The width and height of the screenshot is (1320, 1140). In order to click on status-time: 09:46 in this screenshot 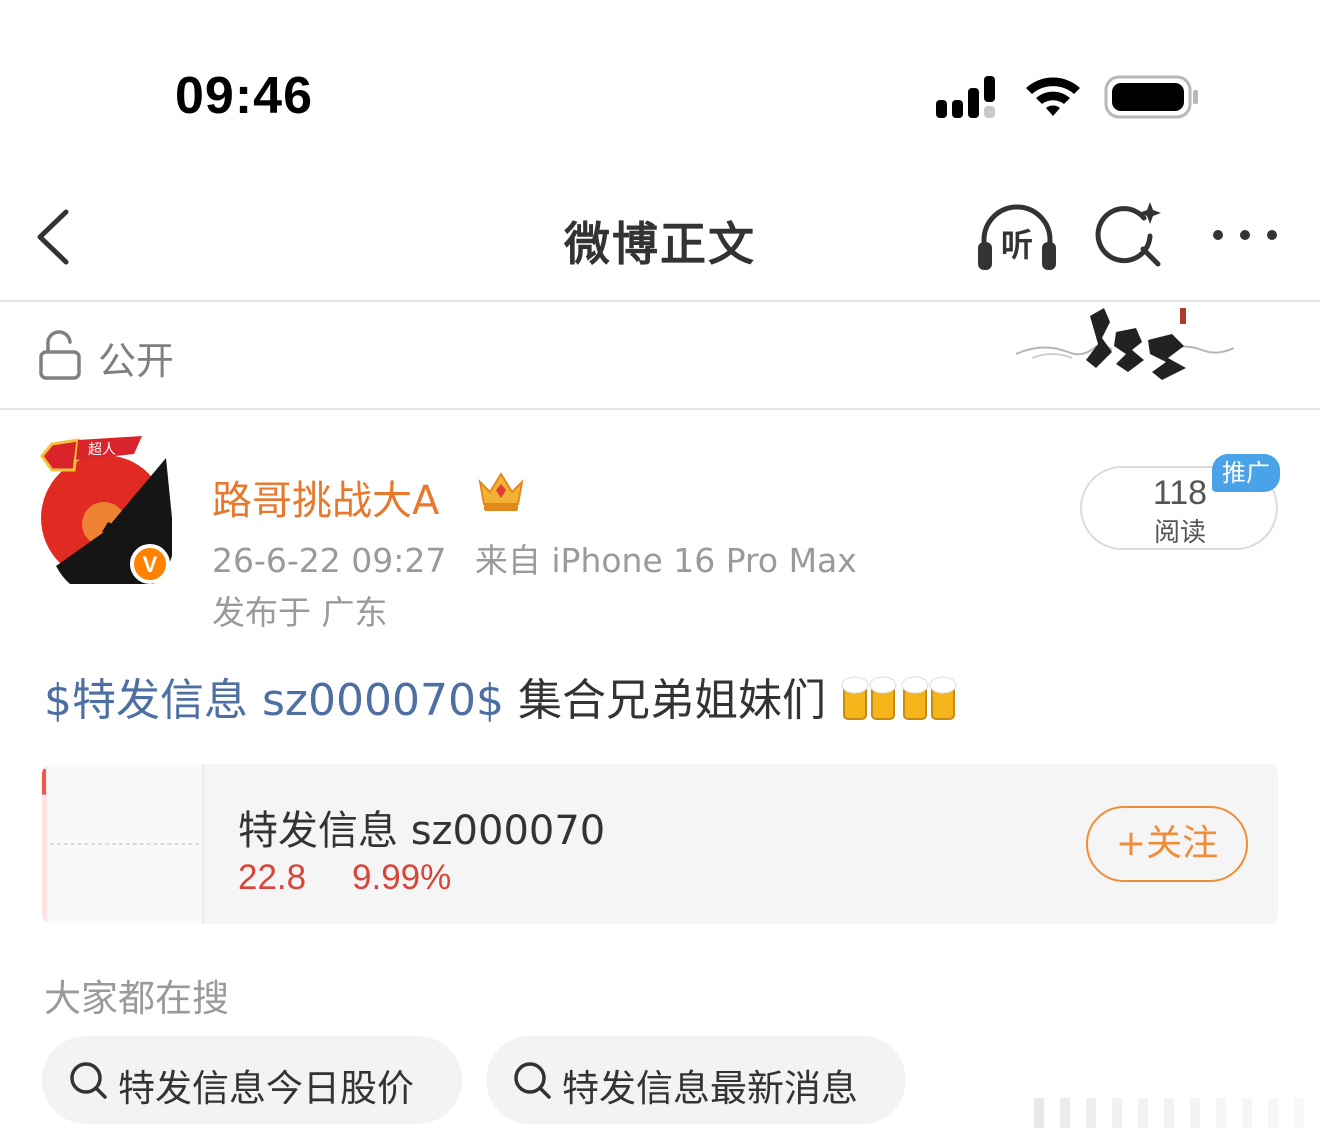, I will do `click(244, 96)`.